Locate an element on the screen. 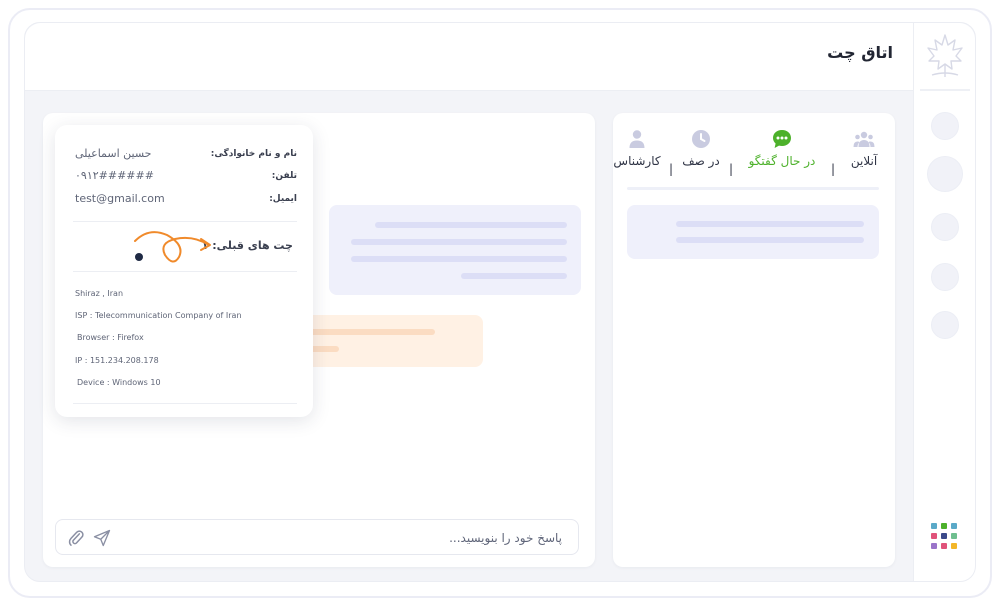 The height and width of the screenshot is (609, 1001). tab-agent: کارشناس is located at coordinates (637, 155).